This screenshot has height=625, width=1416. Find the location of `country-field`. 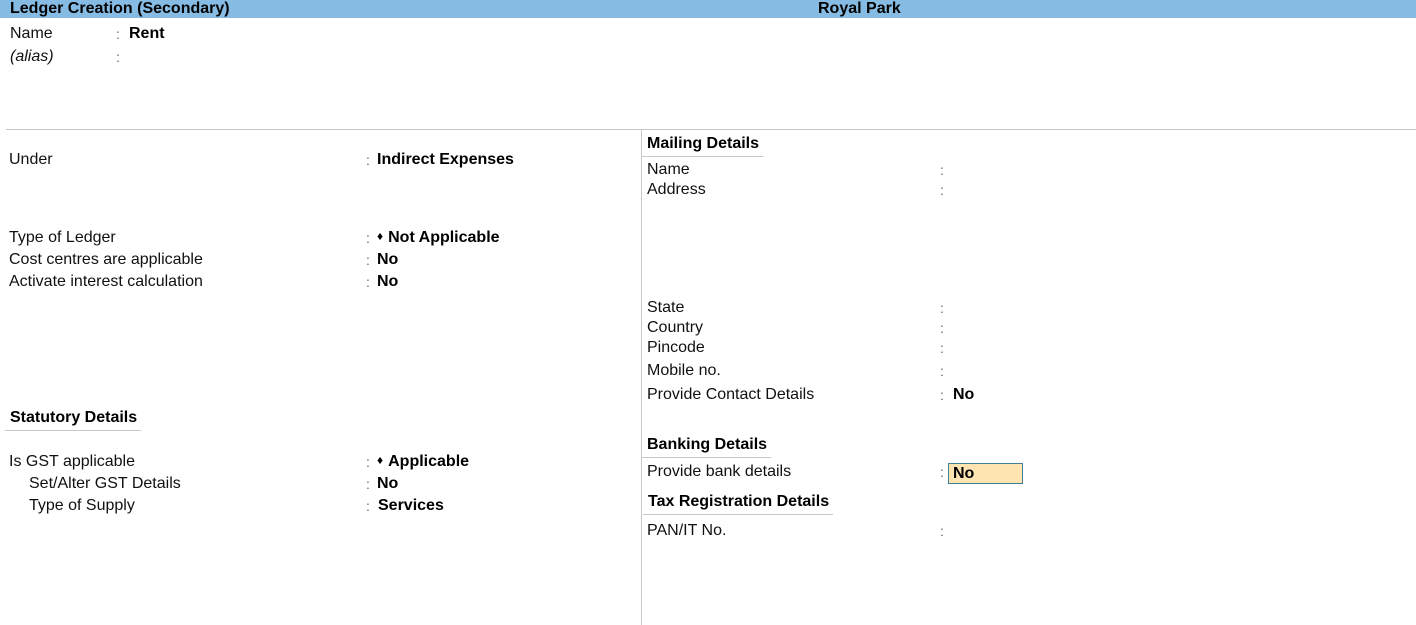

country-field is located at coordinates (1053, 328).